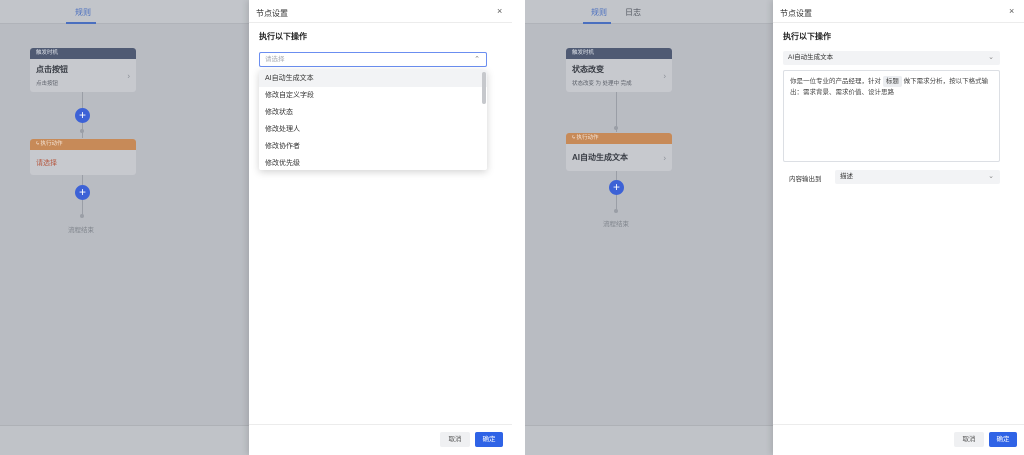  What do you see at coordinates (835, 81) in the screenshot?
I see `prompt-text-before: 你是一位专业的产品经理，针对` at bounding box center [835, 81].